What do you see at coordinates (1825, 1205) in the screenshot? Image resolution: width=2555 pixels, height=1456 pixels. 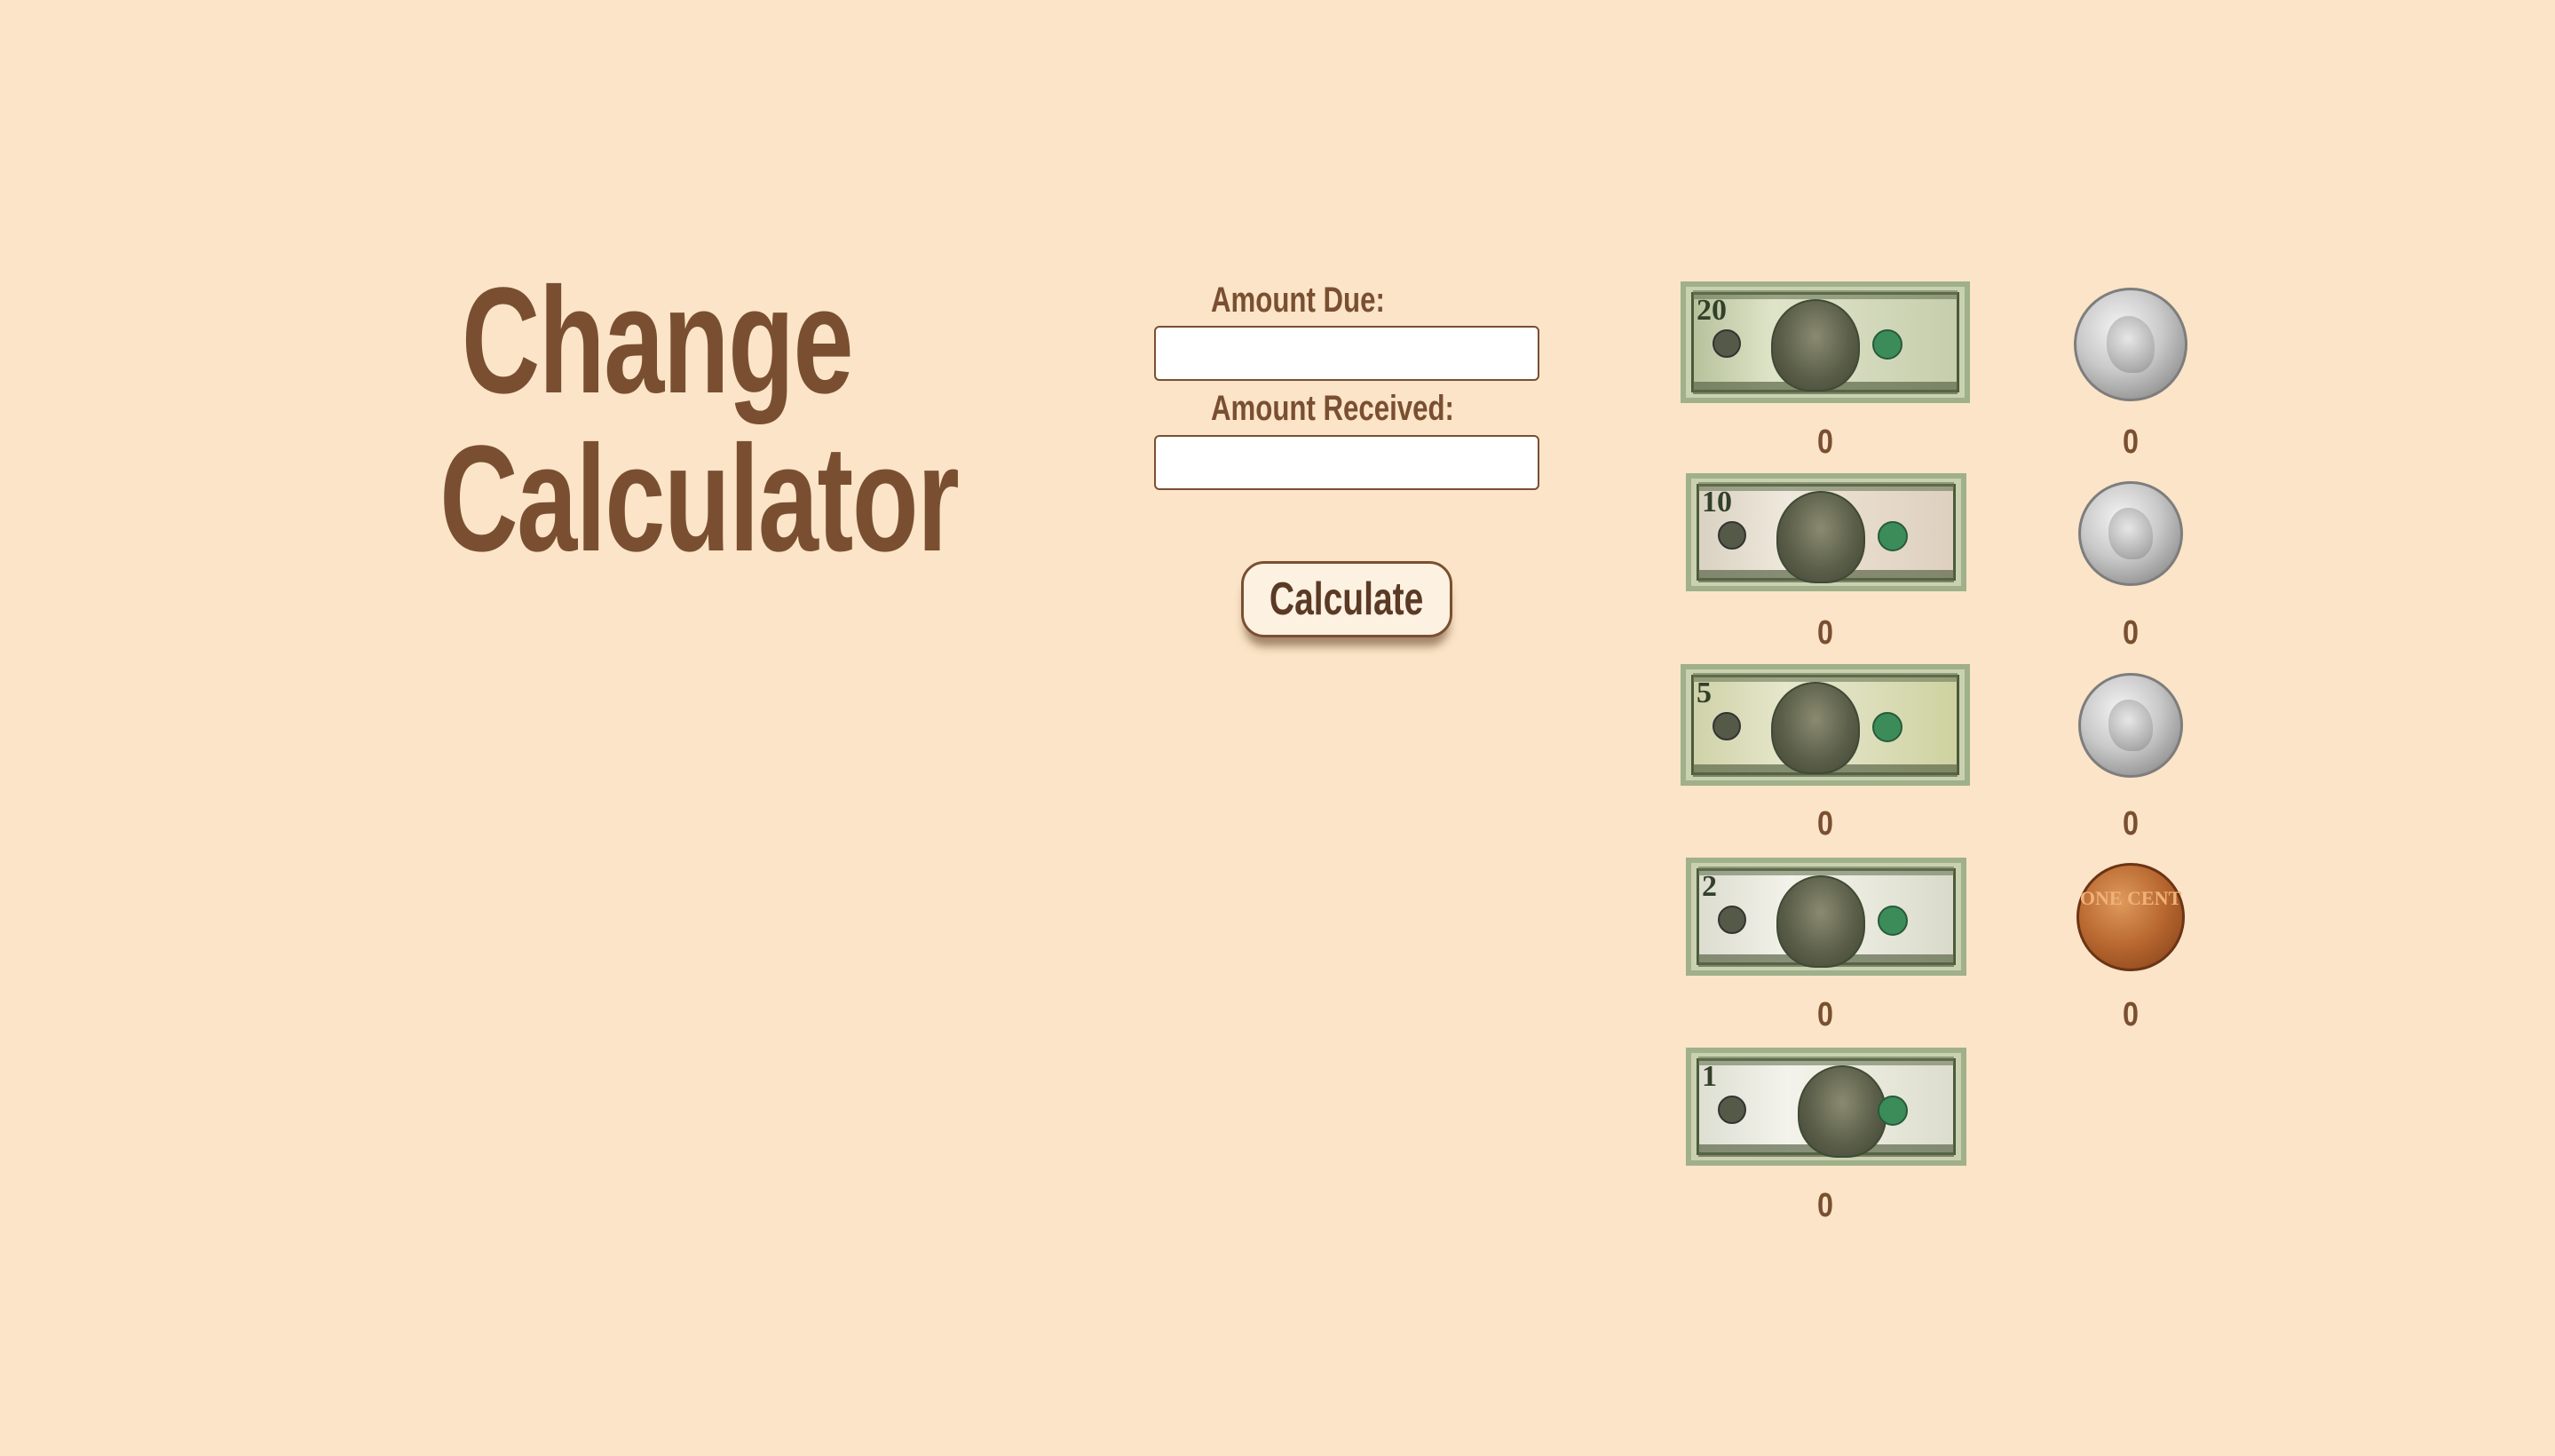 I see `bill-1-count: 0` at bounding box center [1825, 1205].